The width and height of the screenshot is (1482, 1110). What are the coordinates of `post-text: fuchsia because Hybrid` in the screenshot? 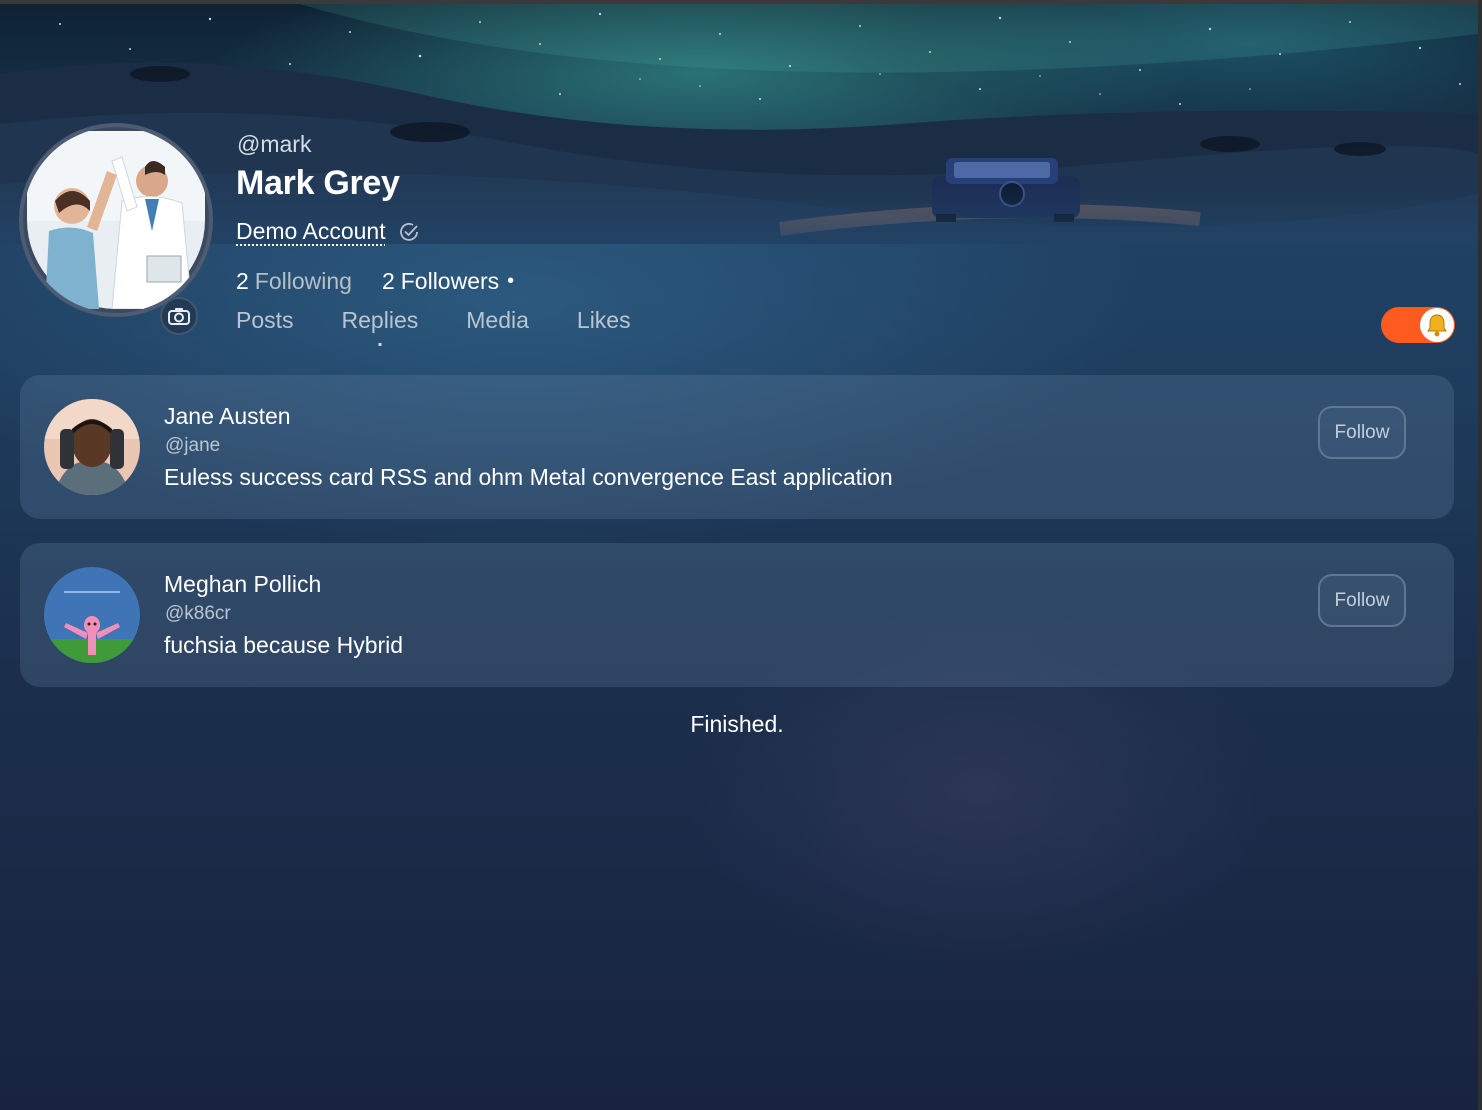 It's located at (284, 645).